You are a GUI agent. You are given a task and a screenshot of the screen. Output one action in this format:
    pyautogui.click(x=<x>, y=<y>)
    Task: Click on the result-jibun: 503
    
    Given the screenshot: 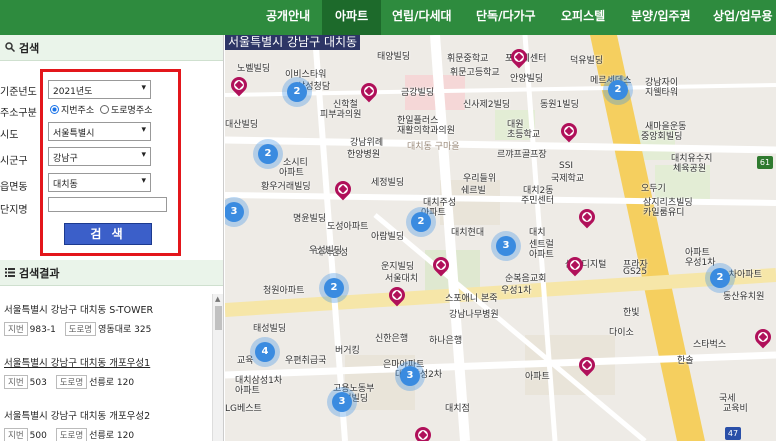 What is the action you would take?
    pyautogui.click(x=38, y=383)
    